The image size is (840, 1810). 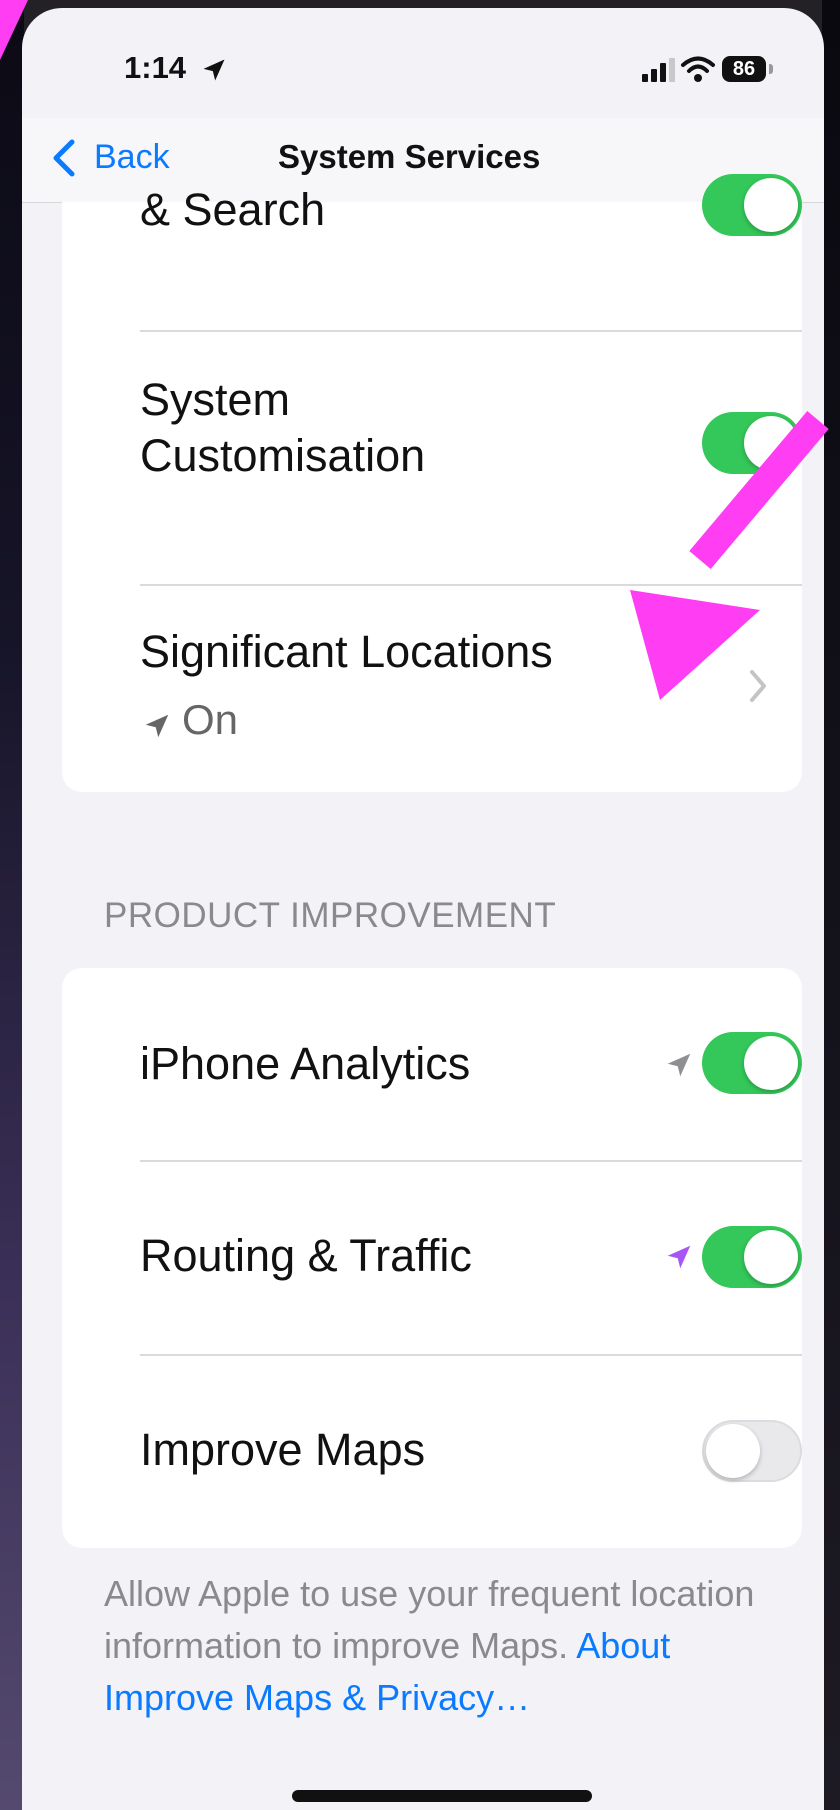 I want to click on system-customisation-toggle, so click(x=752, y=443).